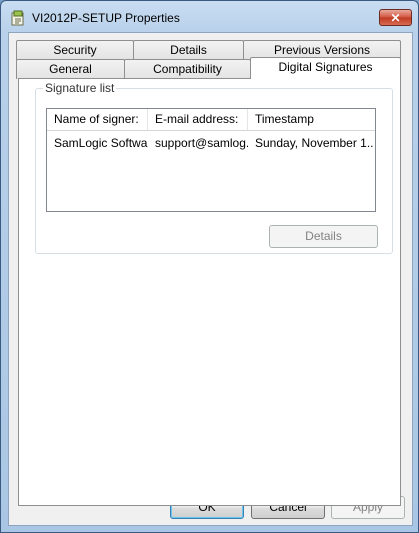  I want to click on column-header-email-address: E-mail address:, so click(198, 119).